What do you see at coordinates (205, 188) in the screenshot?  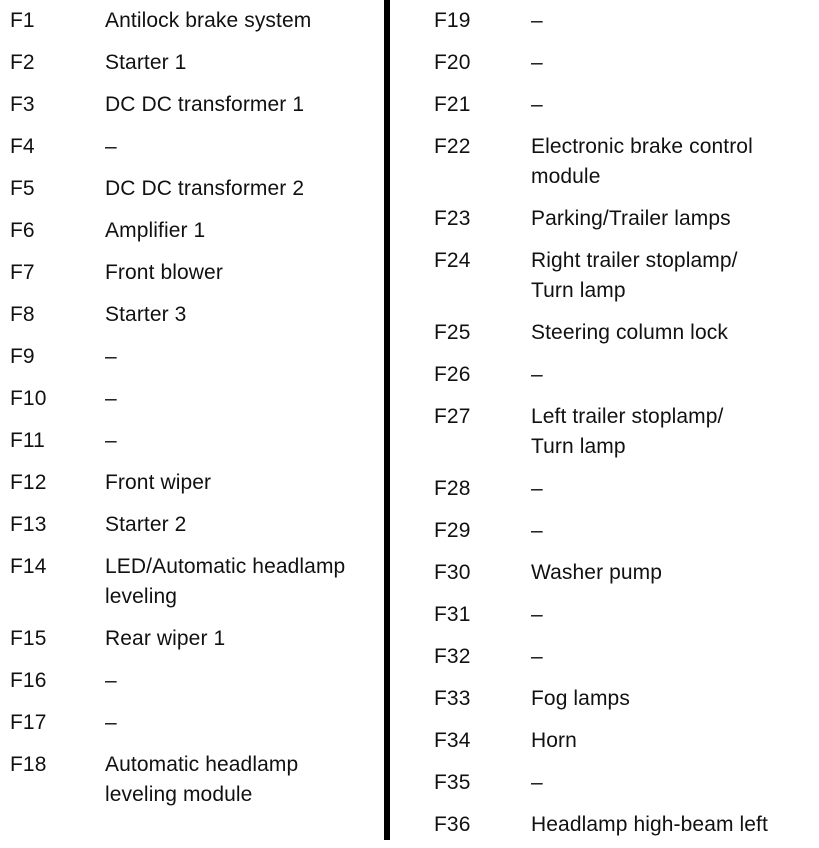 I see `fuse-description: DC DC transformer 2` at bounding box center [205, 188].